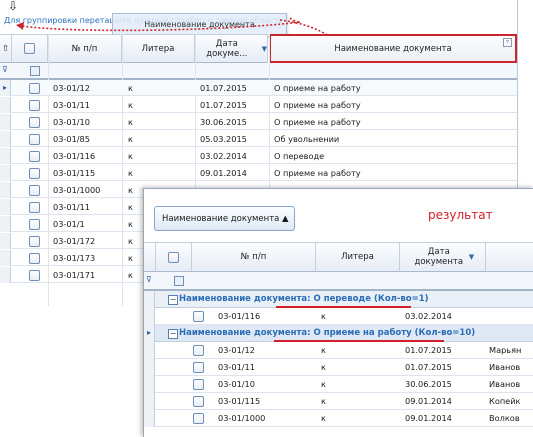  What do you see at coordinates (338, 316) in the screenshot?
I see `table-row: 03-01/116 к 03.02.2014` at bounding box center [338, 316].